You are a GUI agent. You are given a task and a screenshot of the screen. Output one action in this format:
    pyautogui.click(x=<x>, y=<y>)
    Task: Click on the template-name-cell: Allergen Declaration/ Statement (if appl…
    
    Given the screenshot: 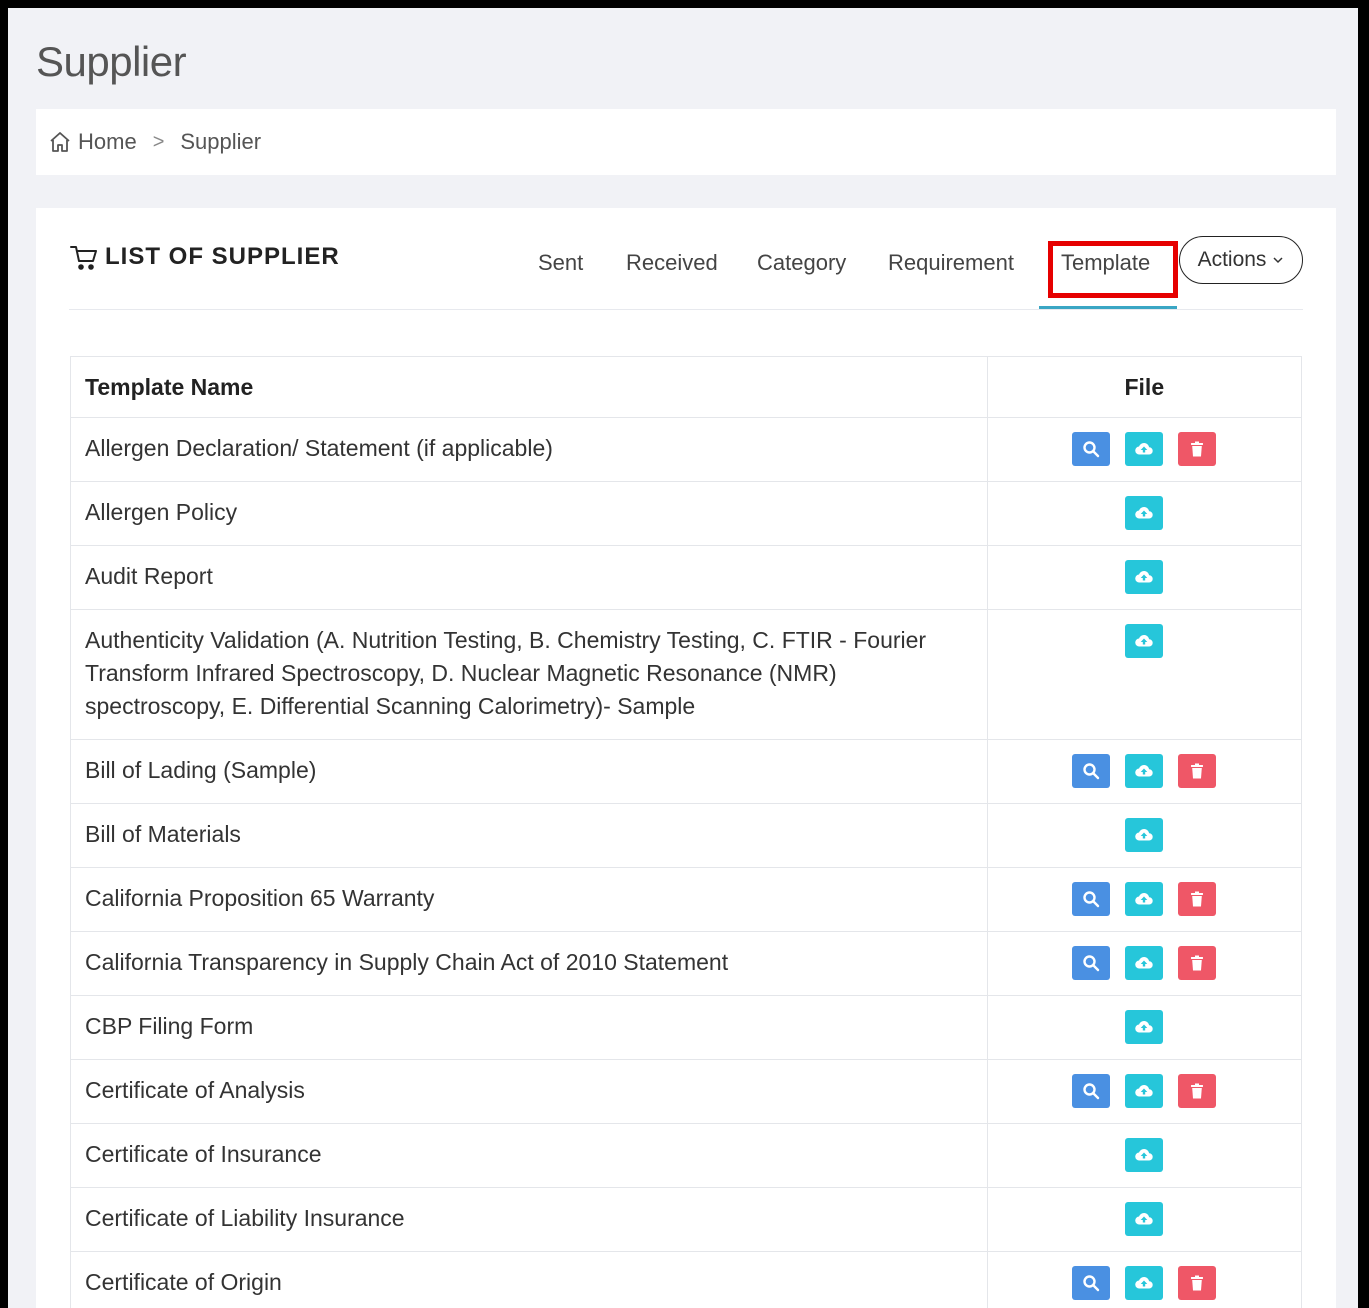 What is the action you would take?
    pyautogui.click(x=529, y=449)
    